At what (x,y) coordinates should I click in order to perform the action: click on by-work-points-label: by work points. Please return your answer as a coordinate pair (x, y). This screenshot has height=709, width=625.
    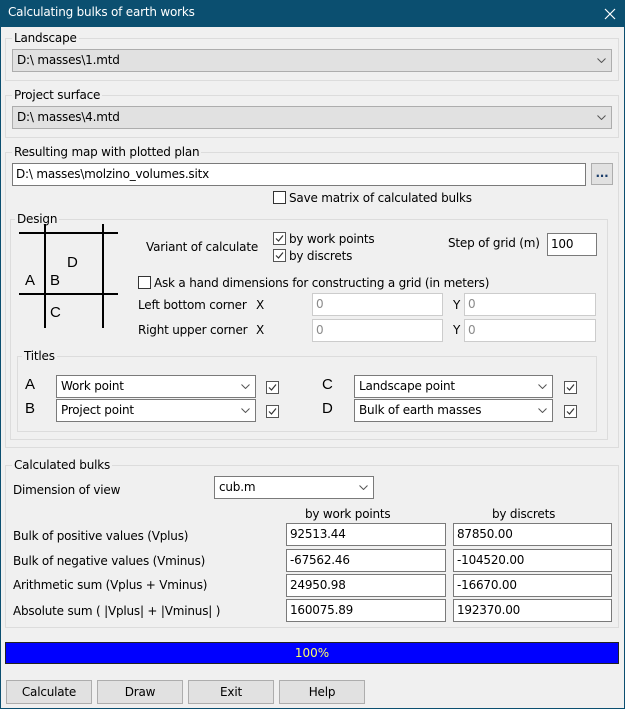
    Looking at the image, I should click on (332, 239).